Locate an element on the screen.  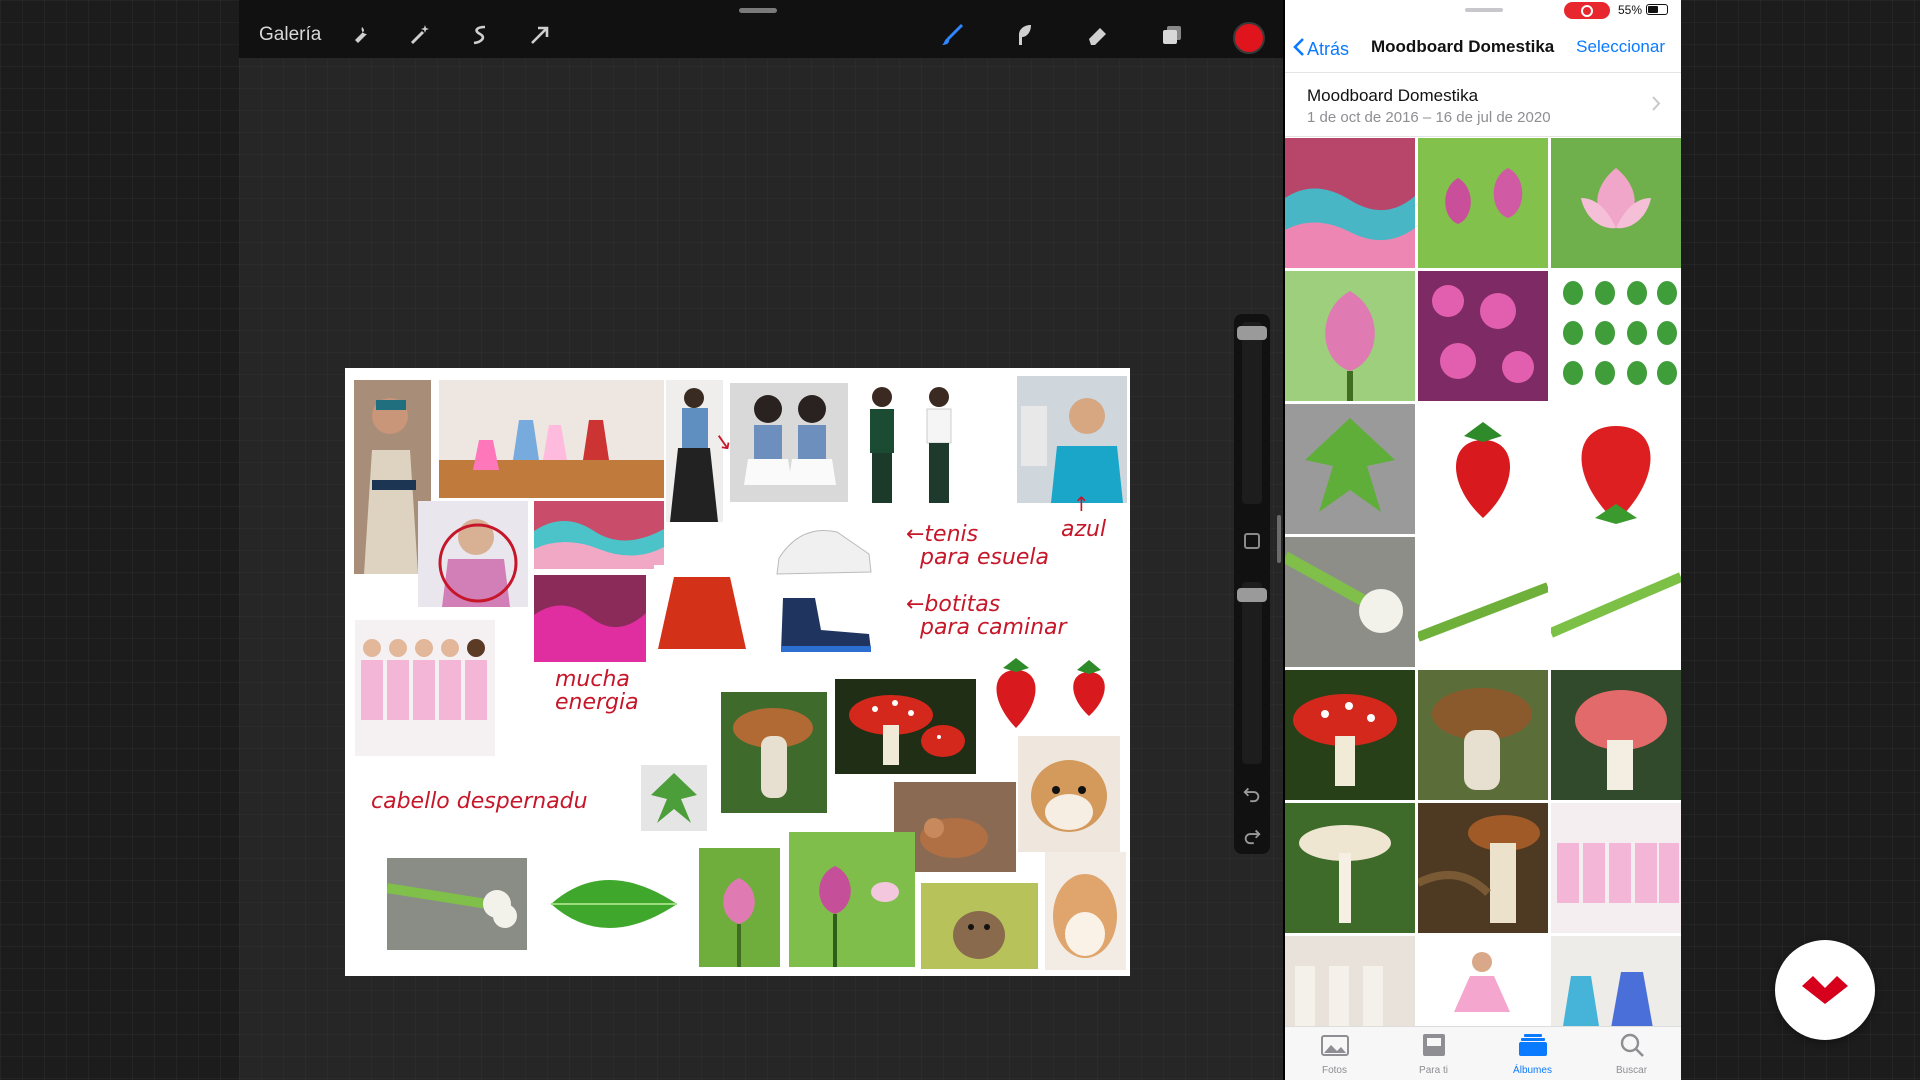
layers-icon is located at coordinates (1172, 35).